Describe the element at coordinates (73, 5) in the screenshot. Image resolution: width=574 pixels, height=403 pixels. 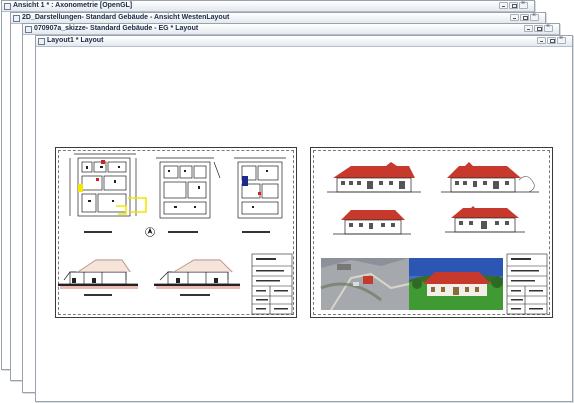
I see `window-title: Ansicht 1 * : Axonometrie [OpenGL]` at that location.